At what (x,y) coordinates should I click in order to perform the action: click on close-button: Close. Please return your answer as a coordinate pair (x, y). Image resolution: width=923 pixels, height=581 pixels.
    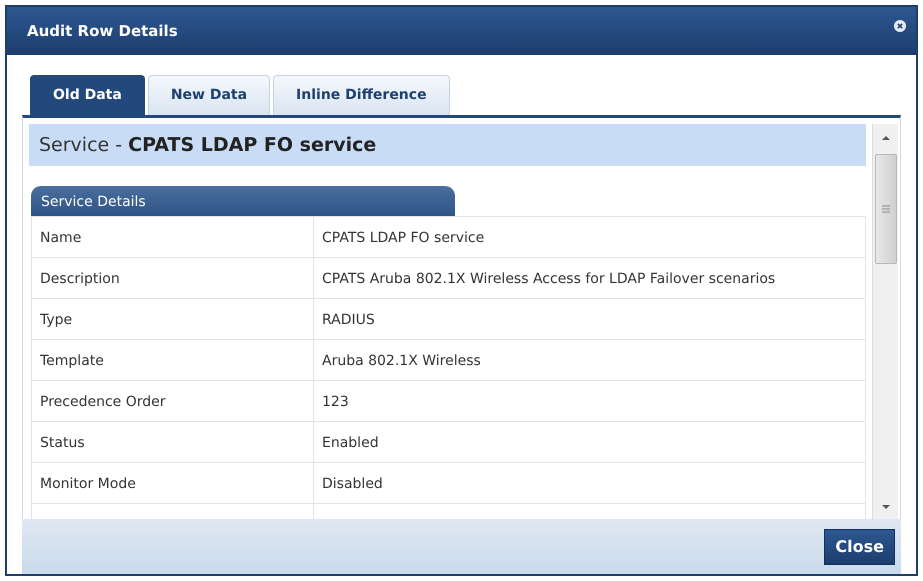
    Looking at the image, I should click on (859, 546).